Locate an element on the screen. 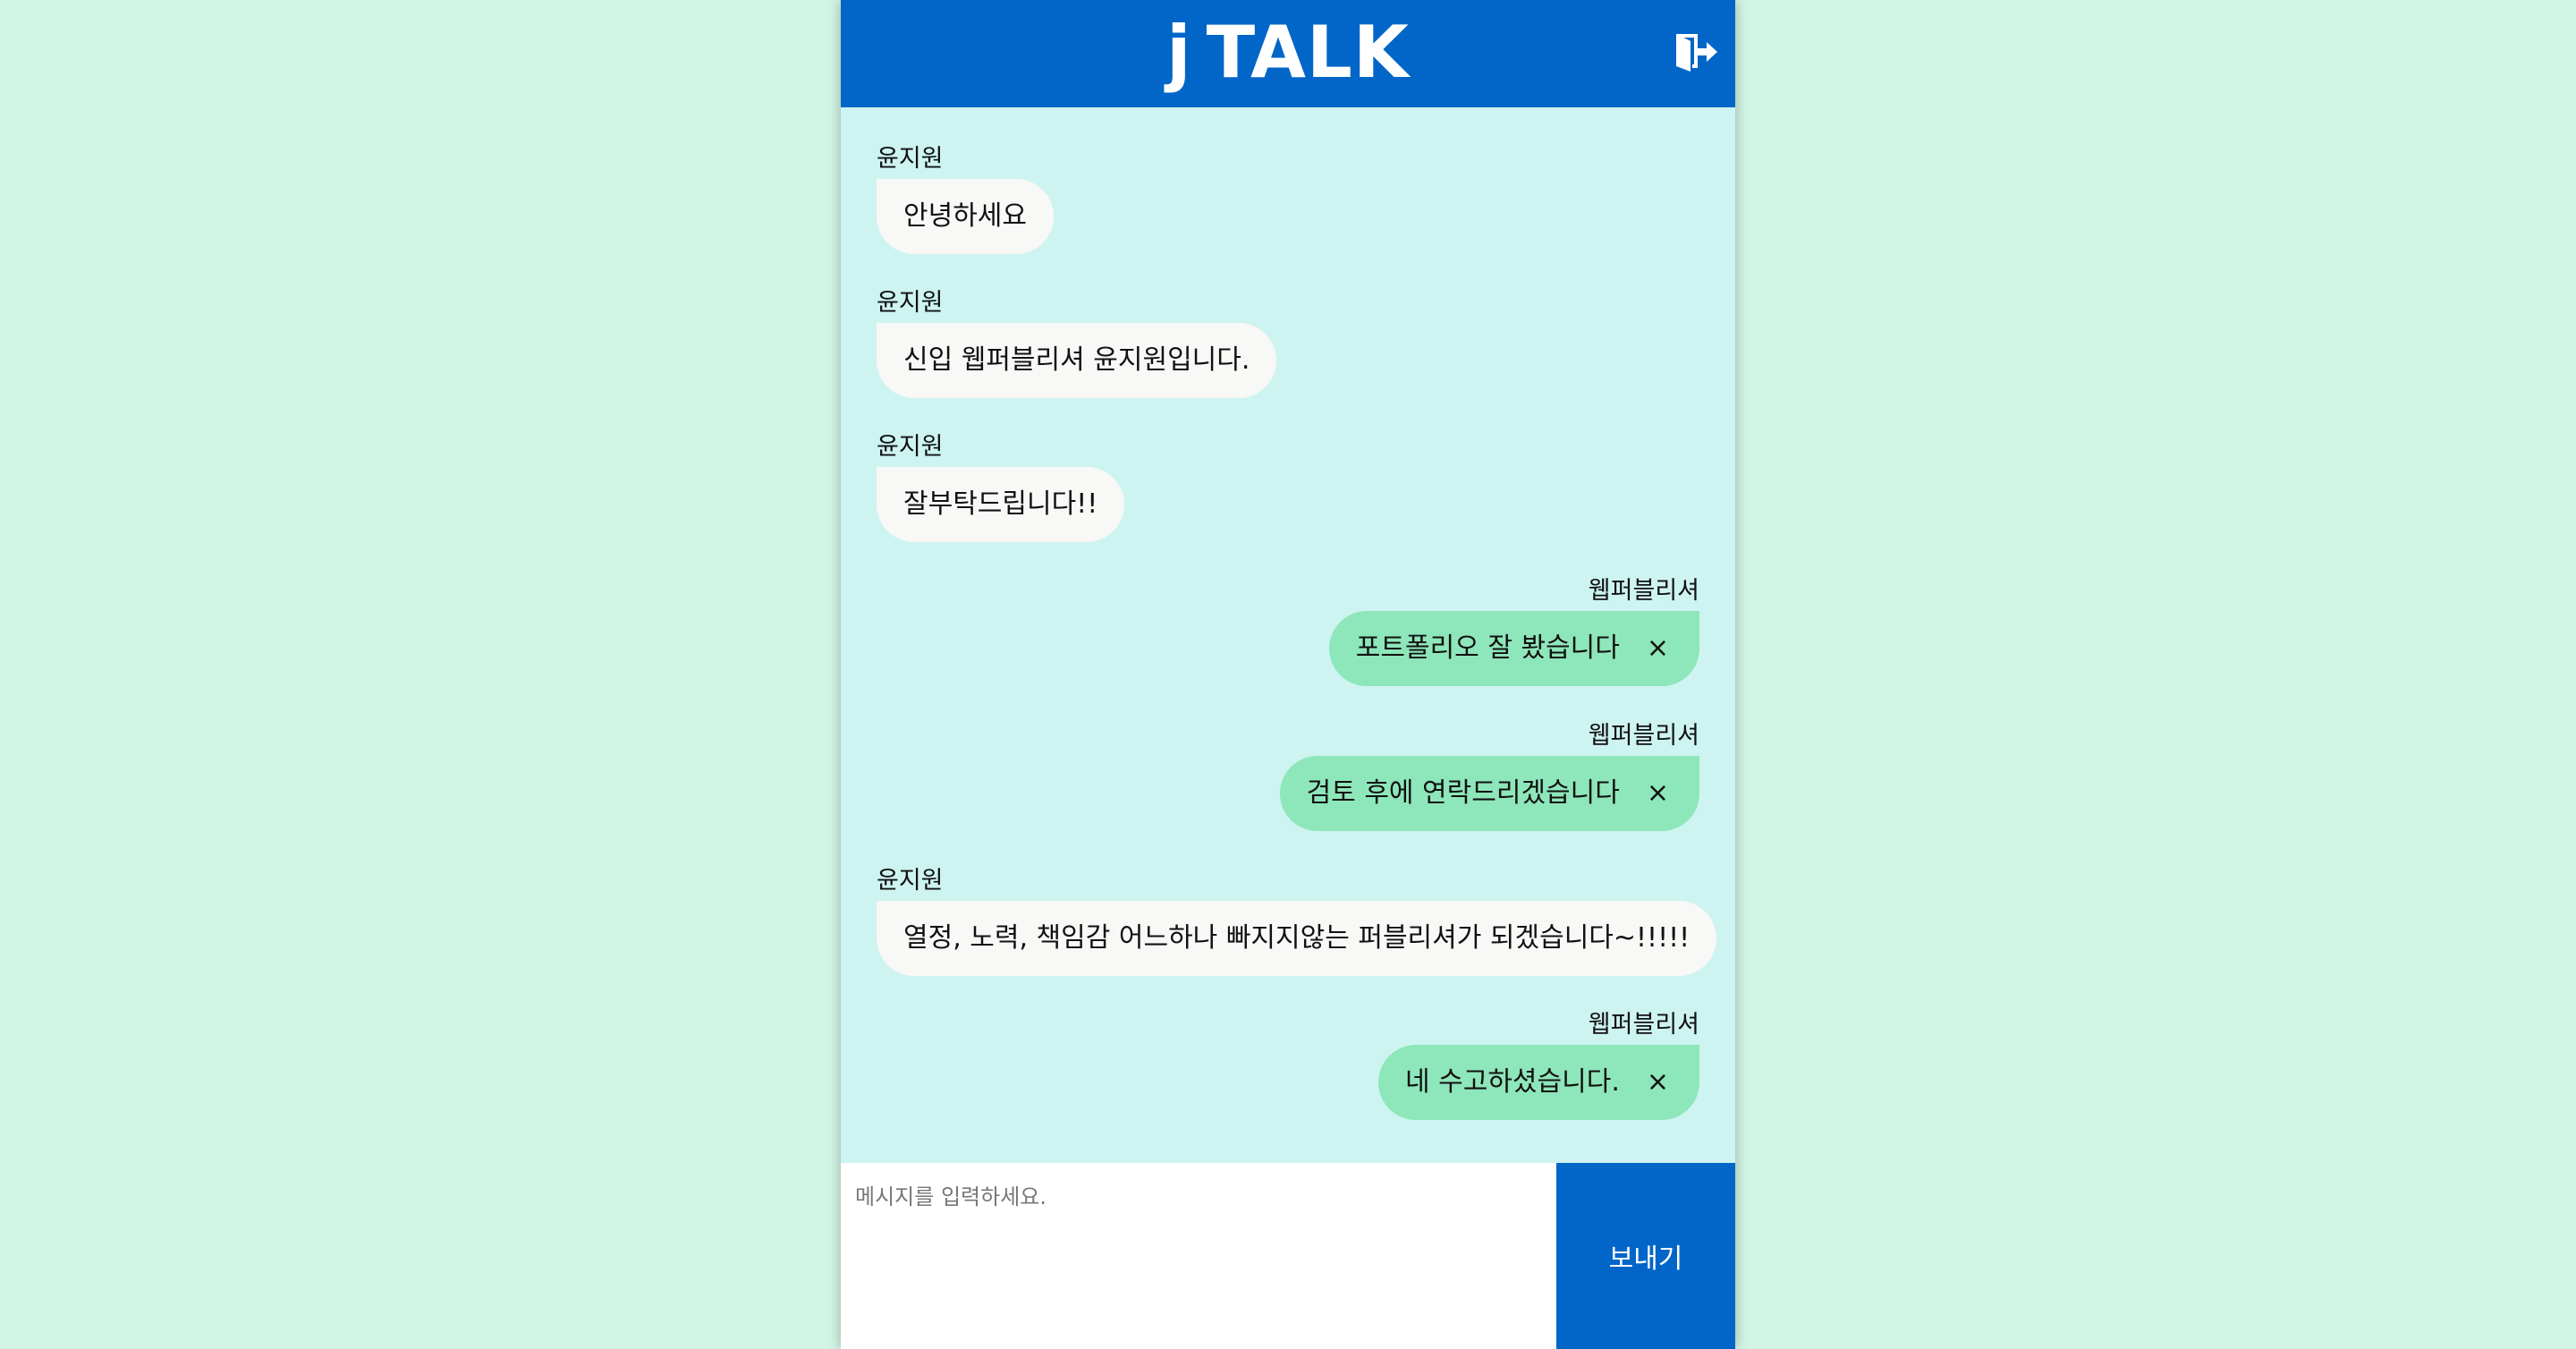  message-text: 신입 웹퍼블리셔 윤지원입니다. is located at coordinates (1076, 360).